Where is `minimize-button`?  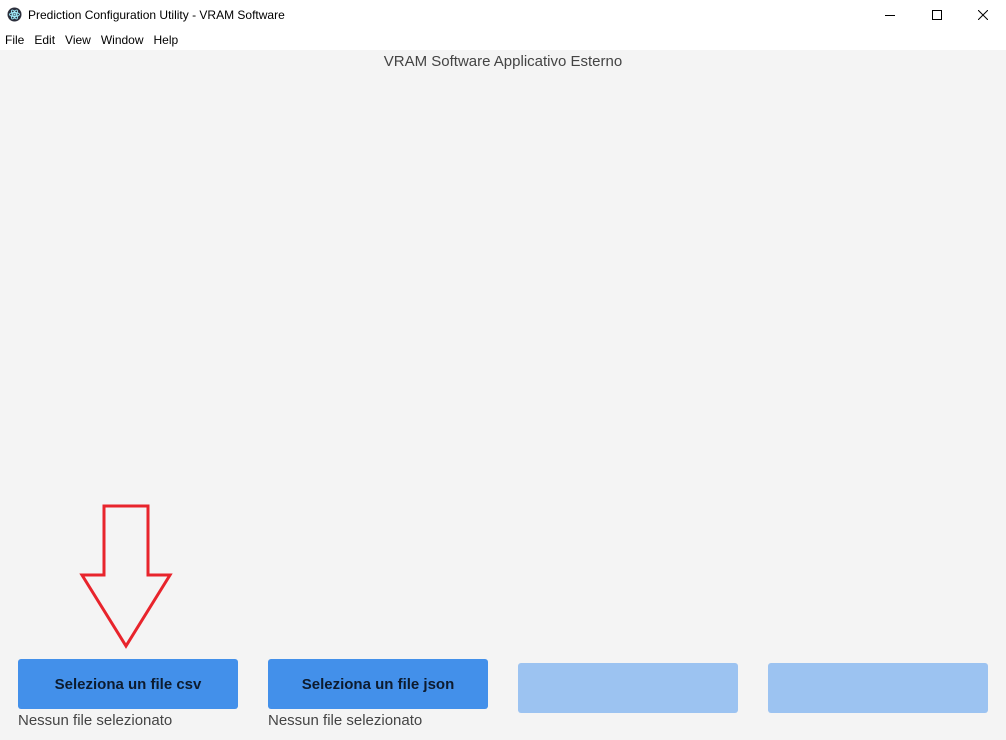
minimize-button is located at coordinates (890, 15).